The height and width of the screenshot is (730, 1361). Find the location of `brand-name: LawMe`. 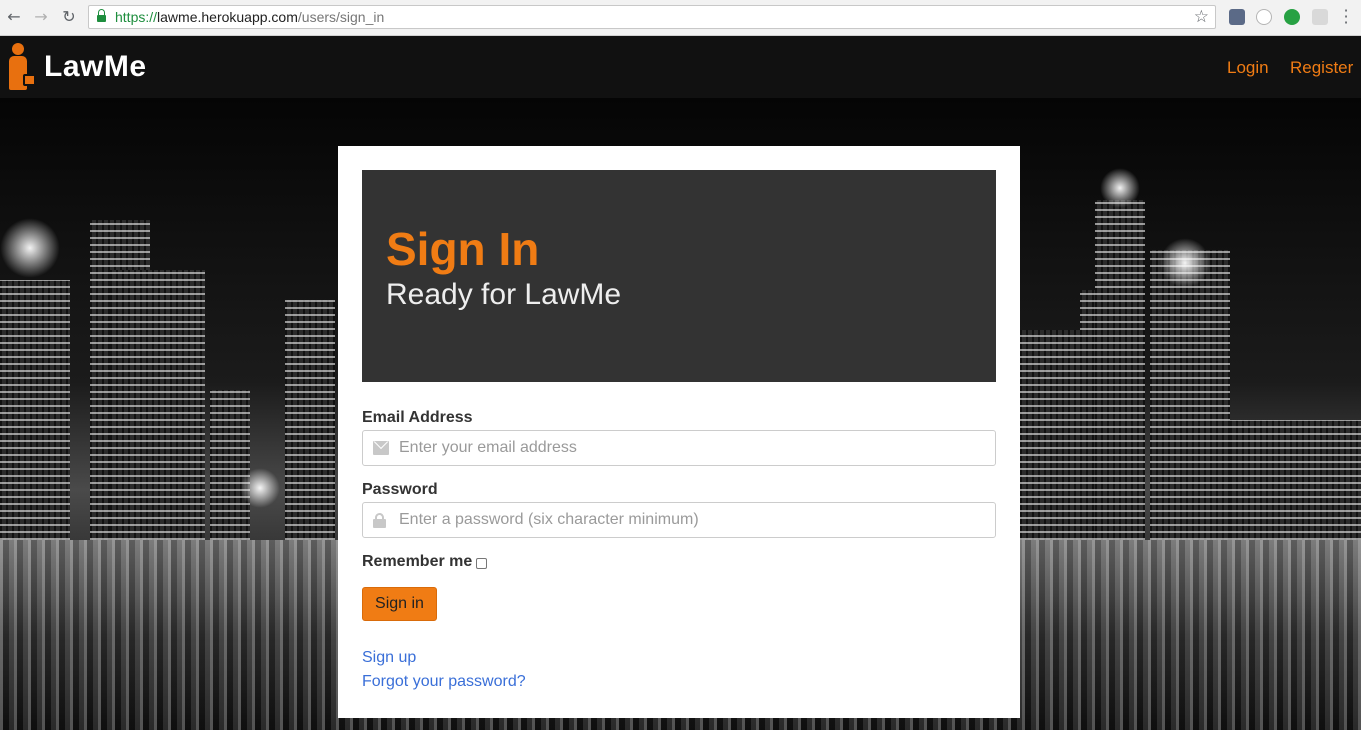

brand-name: LawMe is located at coordinates (95, 66).